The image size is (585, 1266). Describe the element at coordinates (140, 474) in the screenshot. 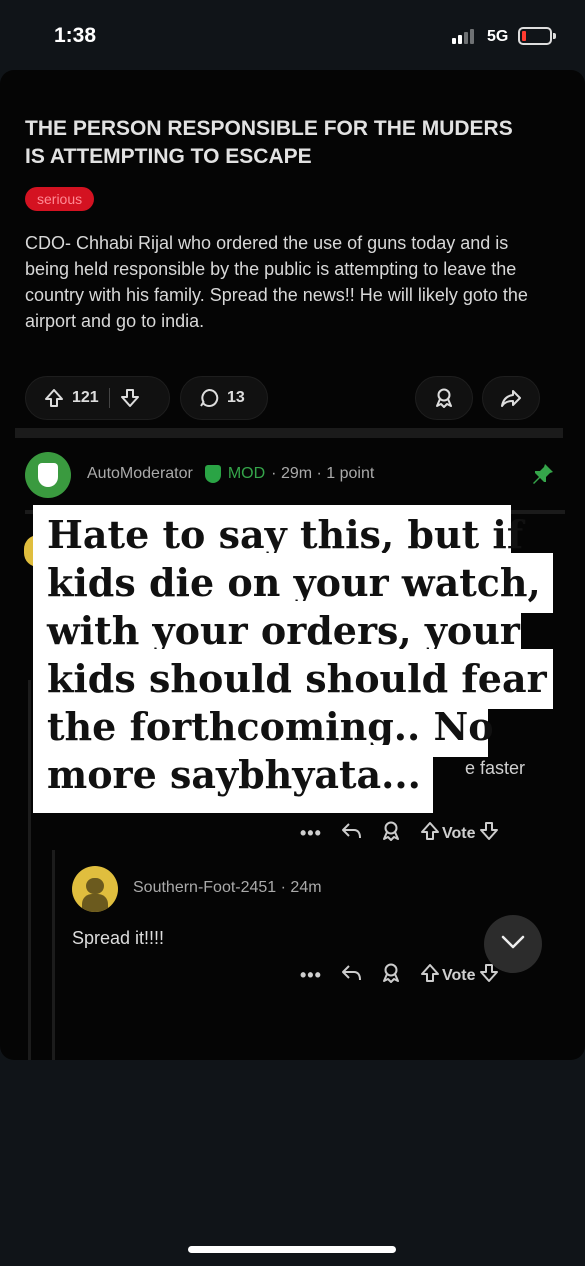

I see `automoderator-name: AutoModerator` at that location.